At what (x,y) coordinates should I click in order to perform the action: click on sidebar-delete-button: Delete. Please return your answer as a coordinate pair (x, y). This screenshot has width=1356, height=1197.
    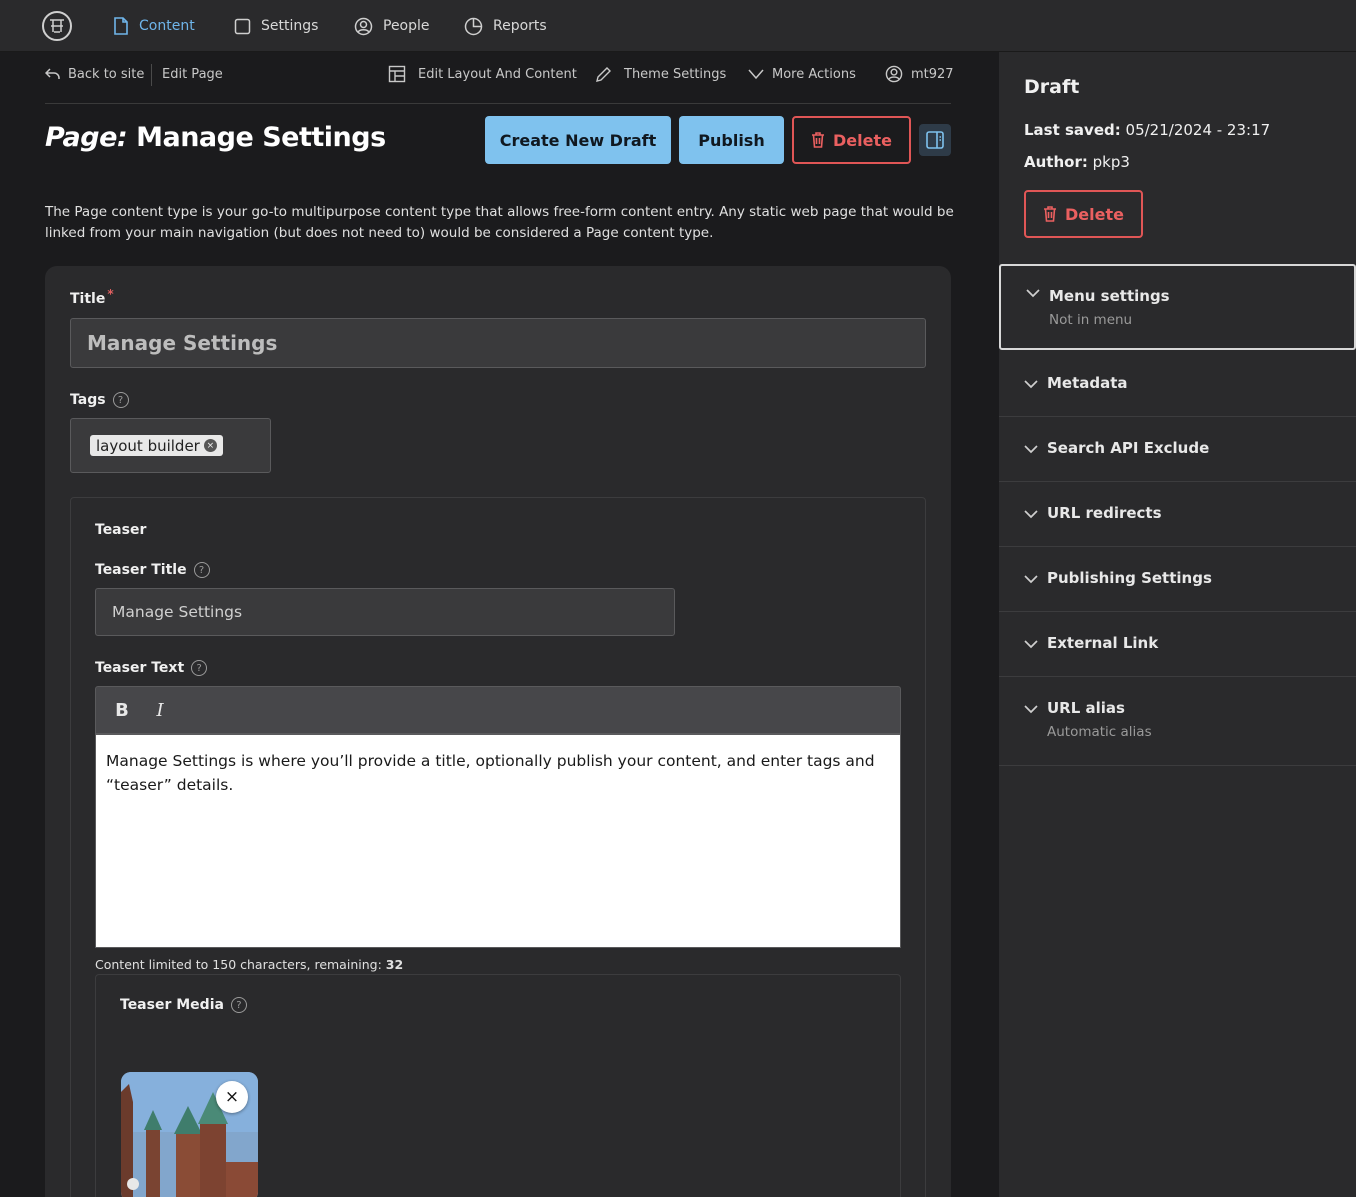
    Looking at the image, I should click on (1083, 214).